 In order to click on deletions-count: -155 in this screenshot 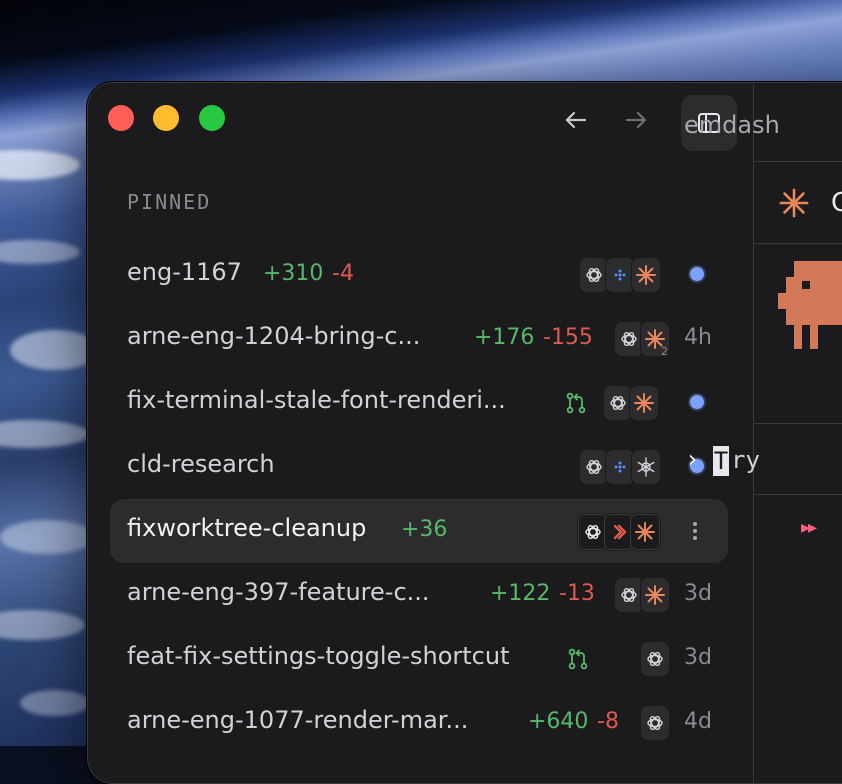, I will do `click(568, 337)`.